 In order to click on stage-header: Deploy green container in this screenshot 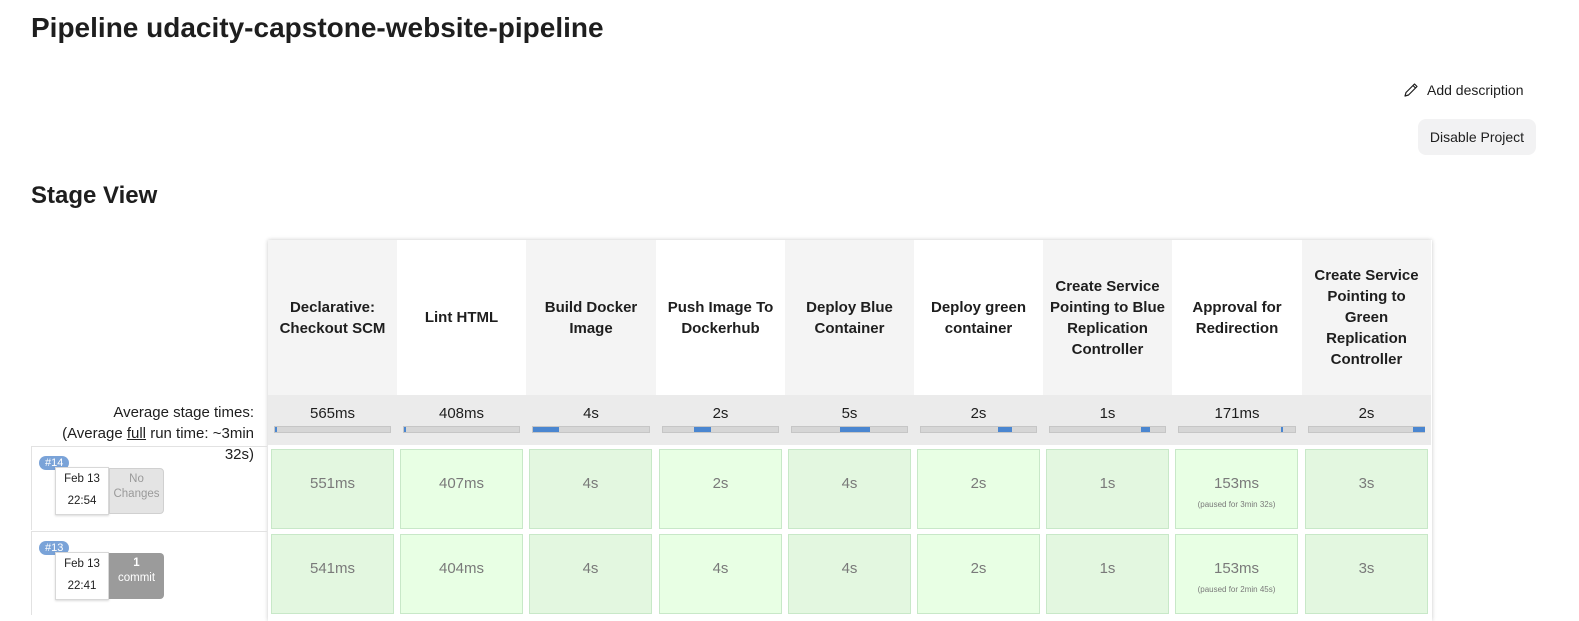, I will do `click(978, 317)`.